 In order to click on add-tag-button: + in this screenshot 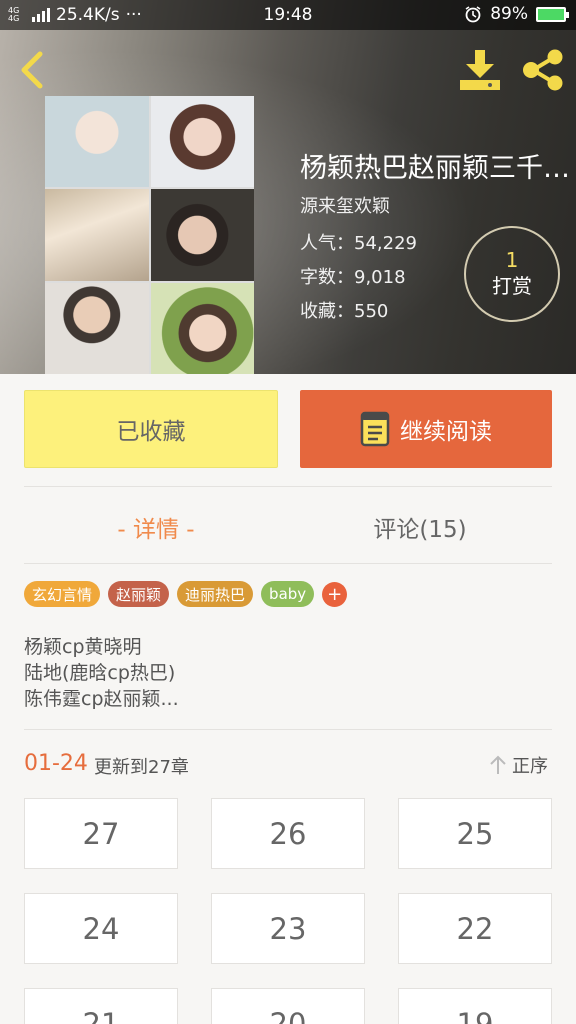, I will do `click(335, 594)`.